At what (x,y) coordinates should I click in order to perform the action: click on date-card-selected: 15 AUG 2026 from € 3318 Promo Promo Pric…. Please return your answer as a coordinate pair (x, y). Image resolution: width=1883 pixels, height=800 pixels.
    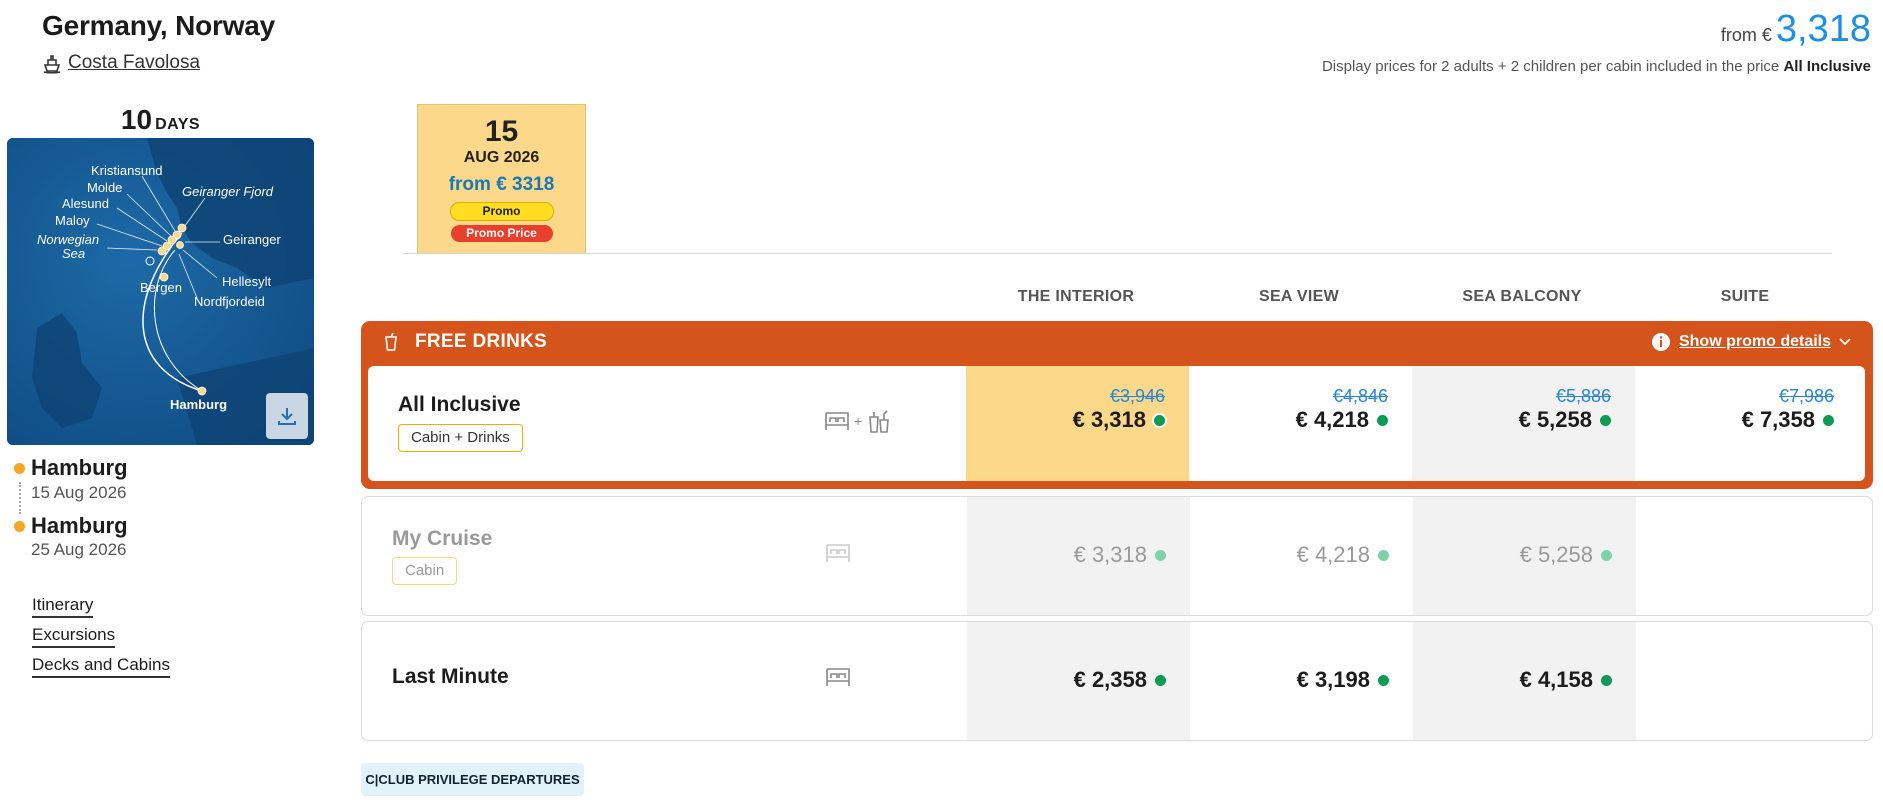
    Looking at the image, I should click on (501, 179).